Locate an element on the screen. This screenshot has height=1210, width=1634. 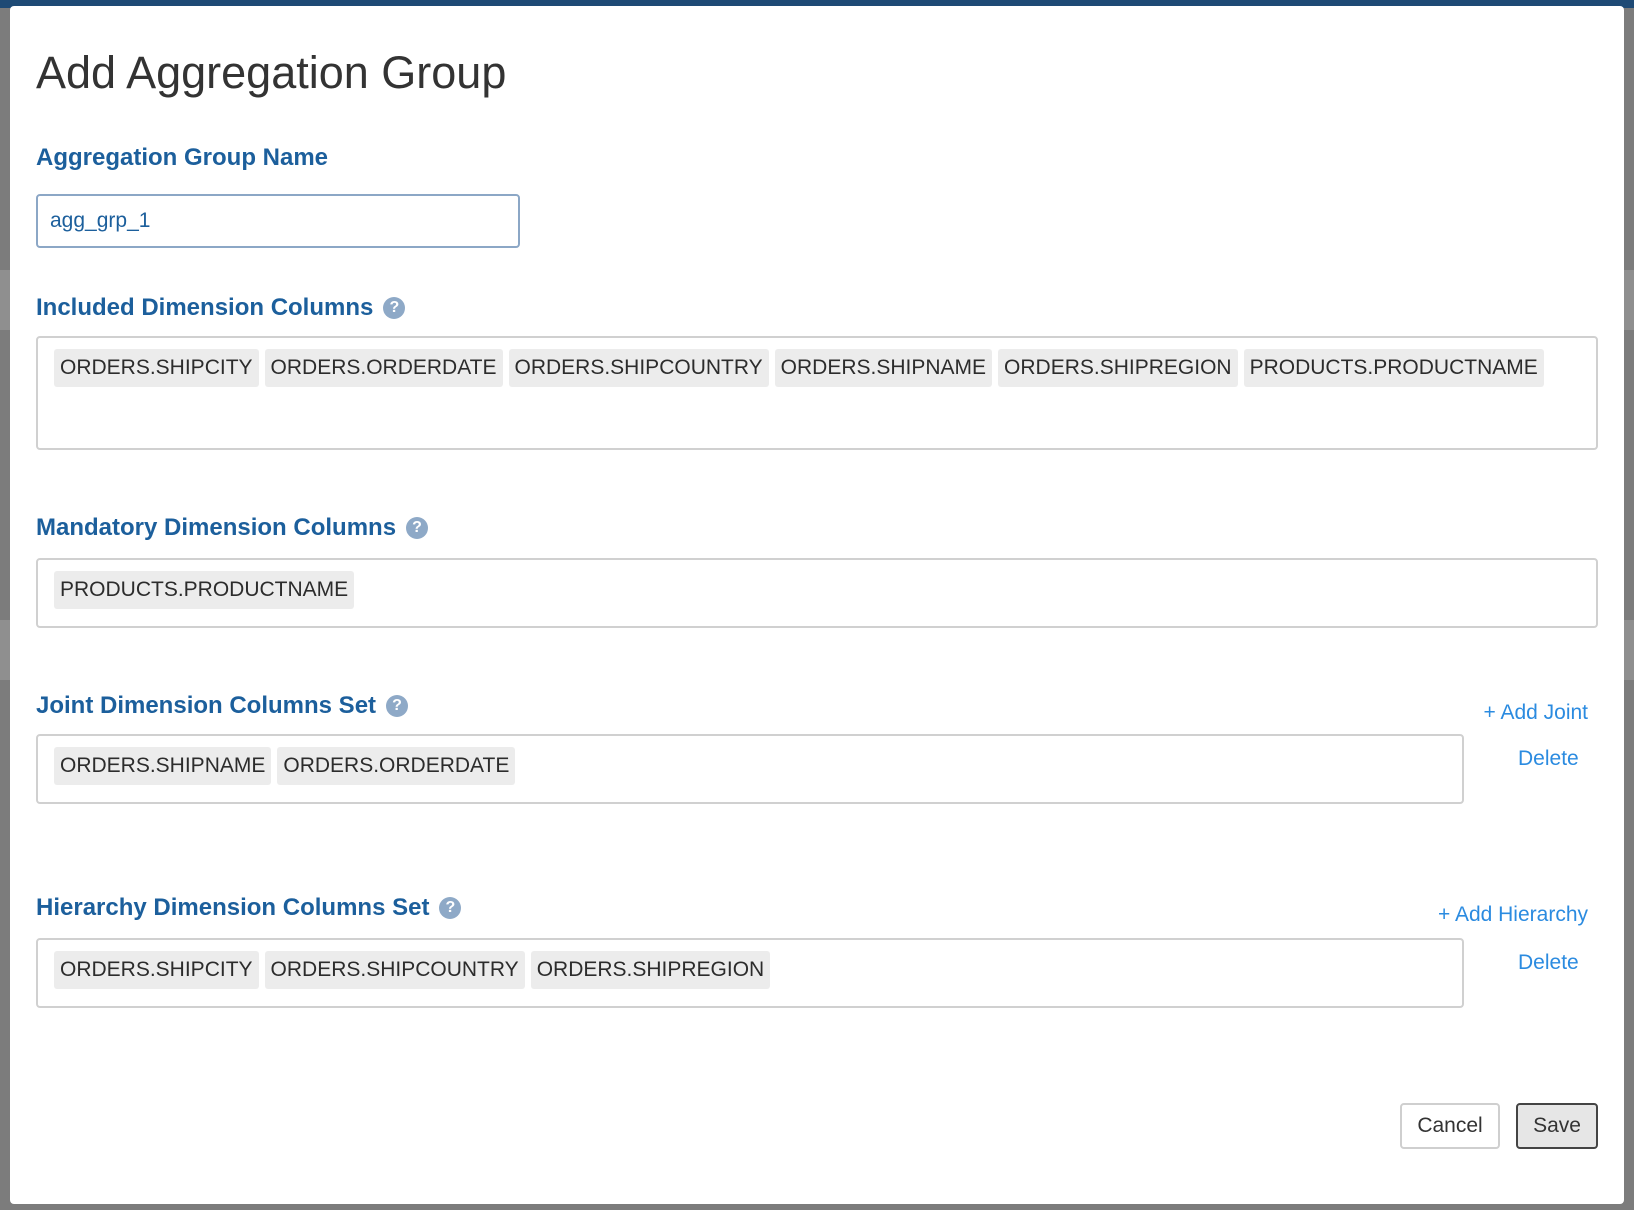
included-columns-label-text: Included Dimension Columns is located at coordinates (205, 307).